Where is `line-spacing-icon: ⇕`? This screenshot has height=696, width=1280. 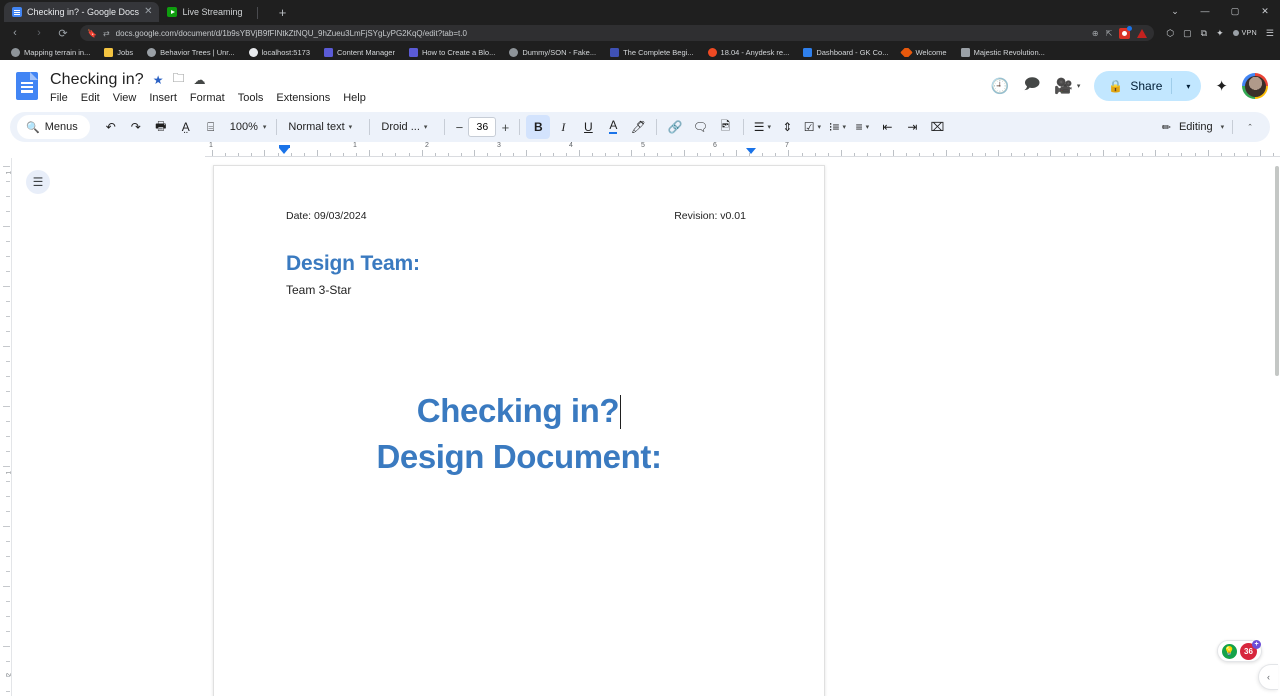
line-spacing-icon: ⇕ is located at coordinates (787, 127).